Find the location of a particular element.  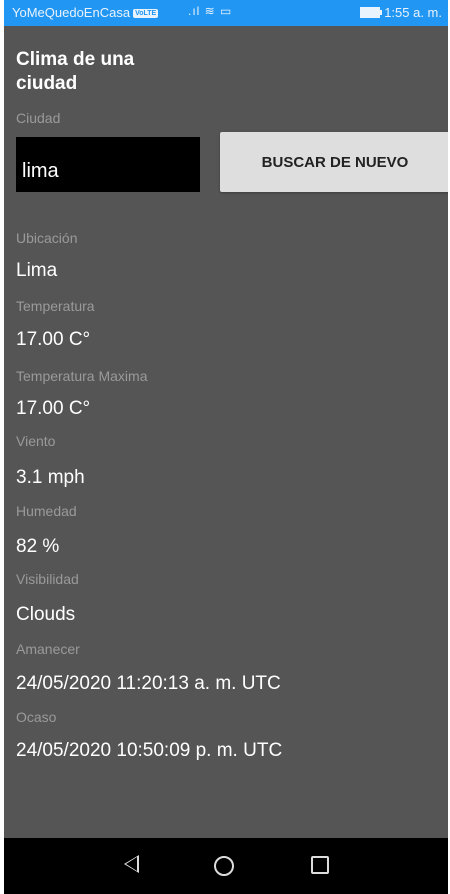

status-right: 1:55 a. m. is located at coordinates (401, 12).